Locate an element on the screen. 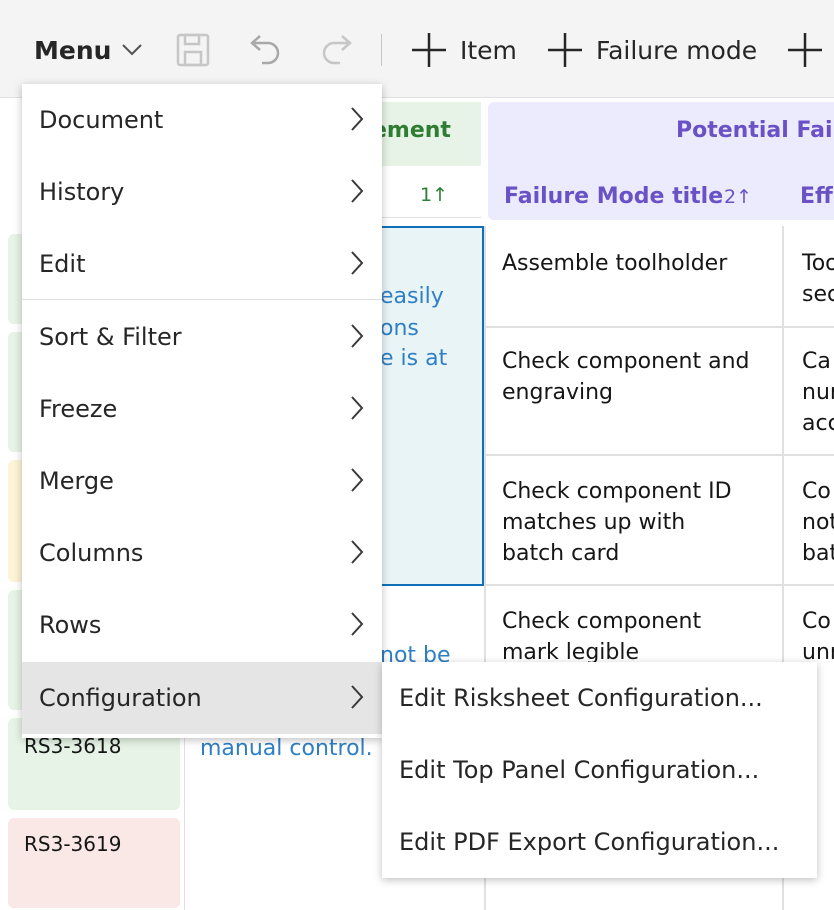  menu-item-label: Freeze is located at coordinates (78, 409).